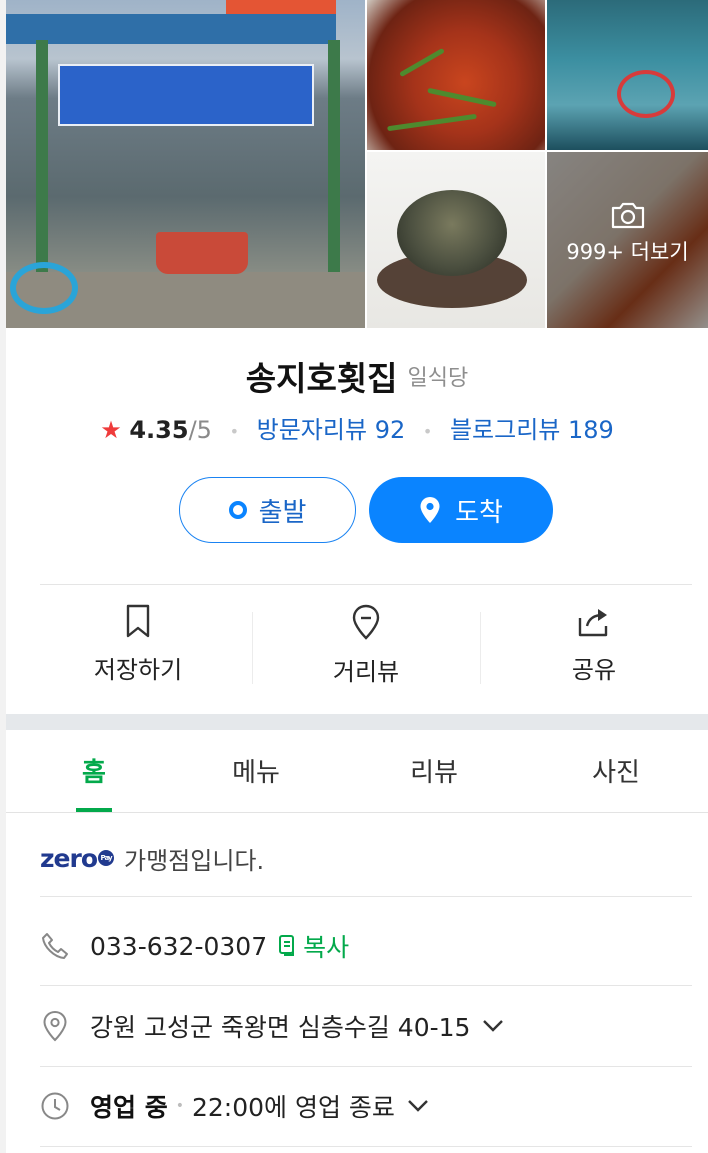  I want to click on title-row: 송지호횟집 일식당, so click(357, 376).